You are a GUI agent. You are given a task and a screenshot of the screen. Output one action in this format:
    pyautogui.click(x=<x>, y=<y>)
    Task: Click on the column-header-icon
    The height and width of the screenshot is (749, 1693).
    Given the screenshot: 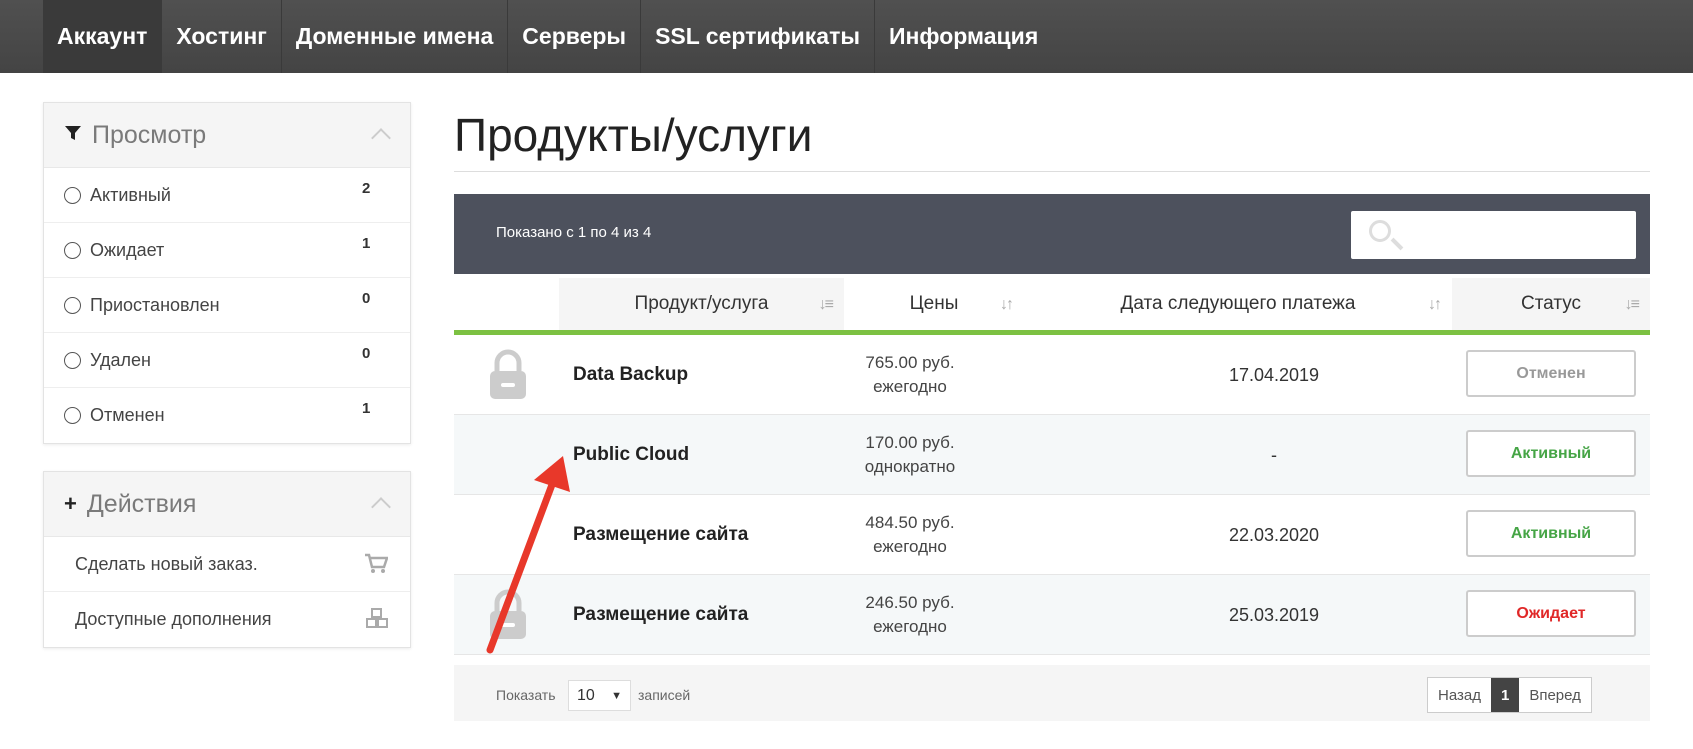 What is the action you would take?
    pyautogui.click(x=506, y=306)
    